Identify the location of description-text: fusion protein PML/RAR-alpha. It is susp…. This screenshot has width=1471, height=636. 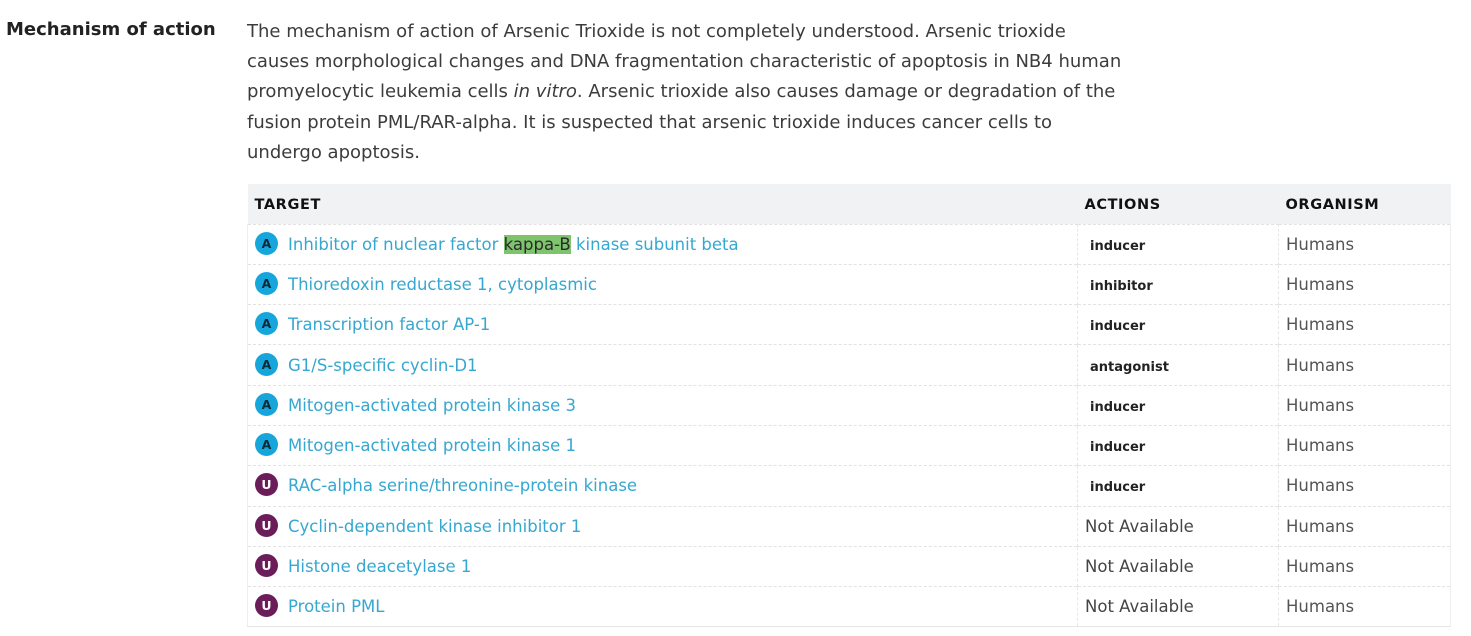
(650, 122).